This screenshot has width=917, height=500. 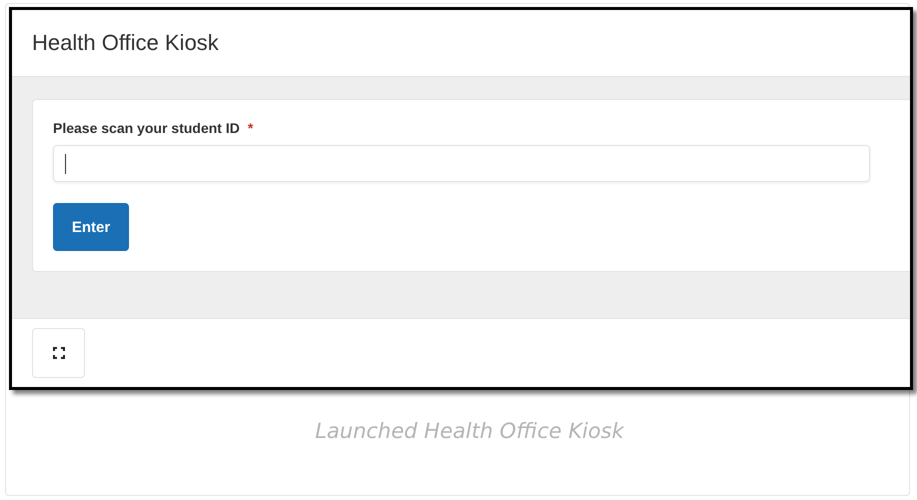 What do you see at coordinates (125, 43) in the screenshot?
I see `window-title: Health Office Kiosk` at bounding box center [125, 43].